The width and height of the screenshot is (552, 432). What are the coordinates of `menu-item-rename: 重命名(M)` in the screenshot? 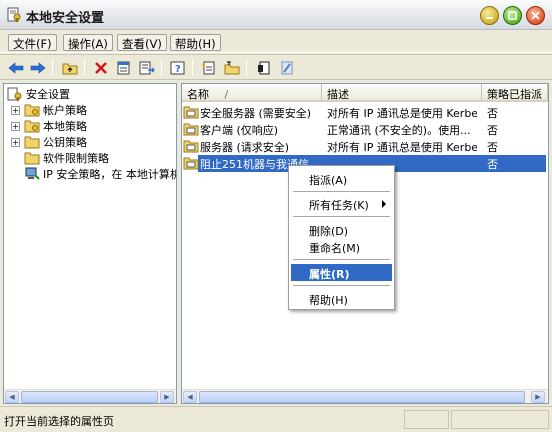 It's located at (341, 246).